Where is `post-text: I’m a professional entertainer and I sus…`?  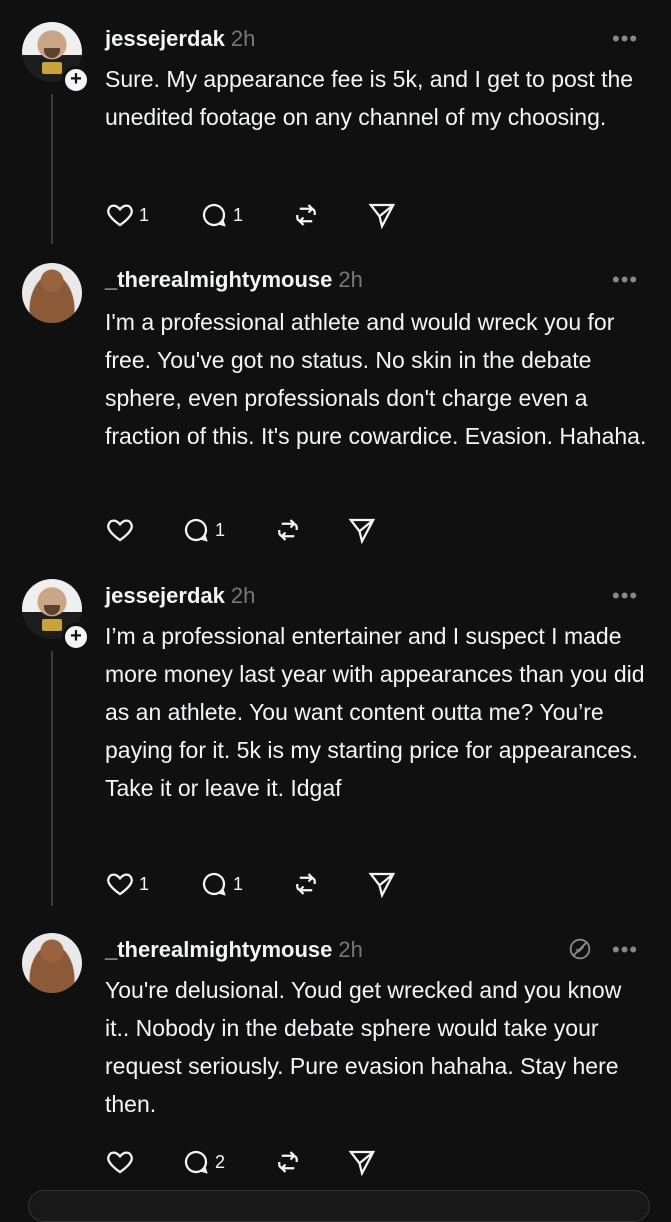 post-text: I’m a professional entertainer and I sus… is located at coordinates (375, 712).